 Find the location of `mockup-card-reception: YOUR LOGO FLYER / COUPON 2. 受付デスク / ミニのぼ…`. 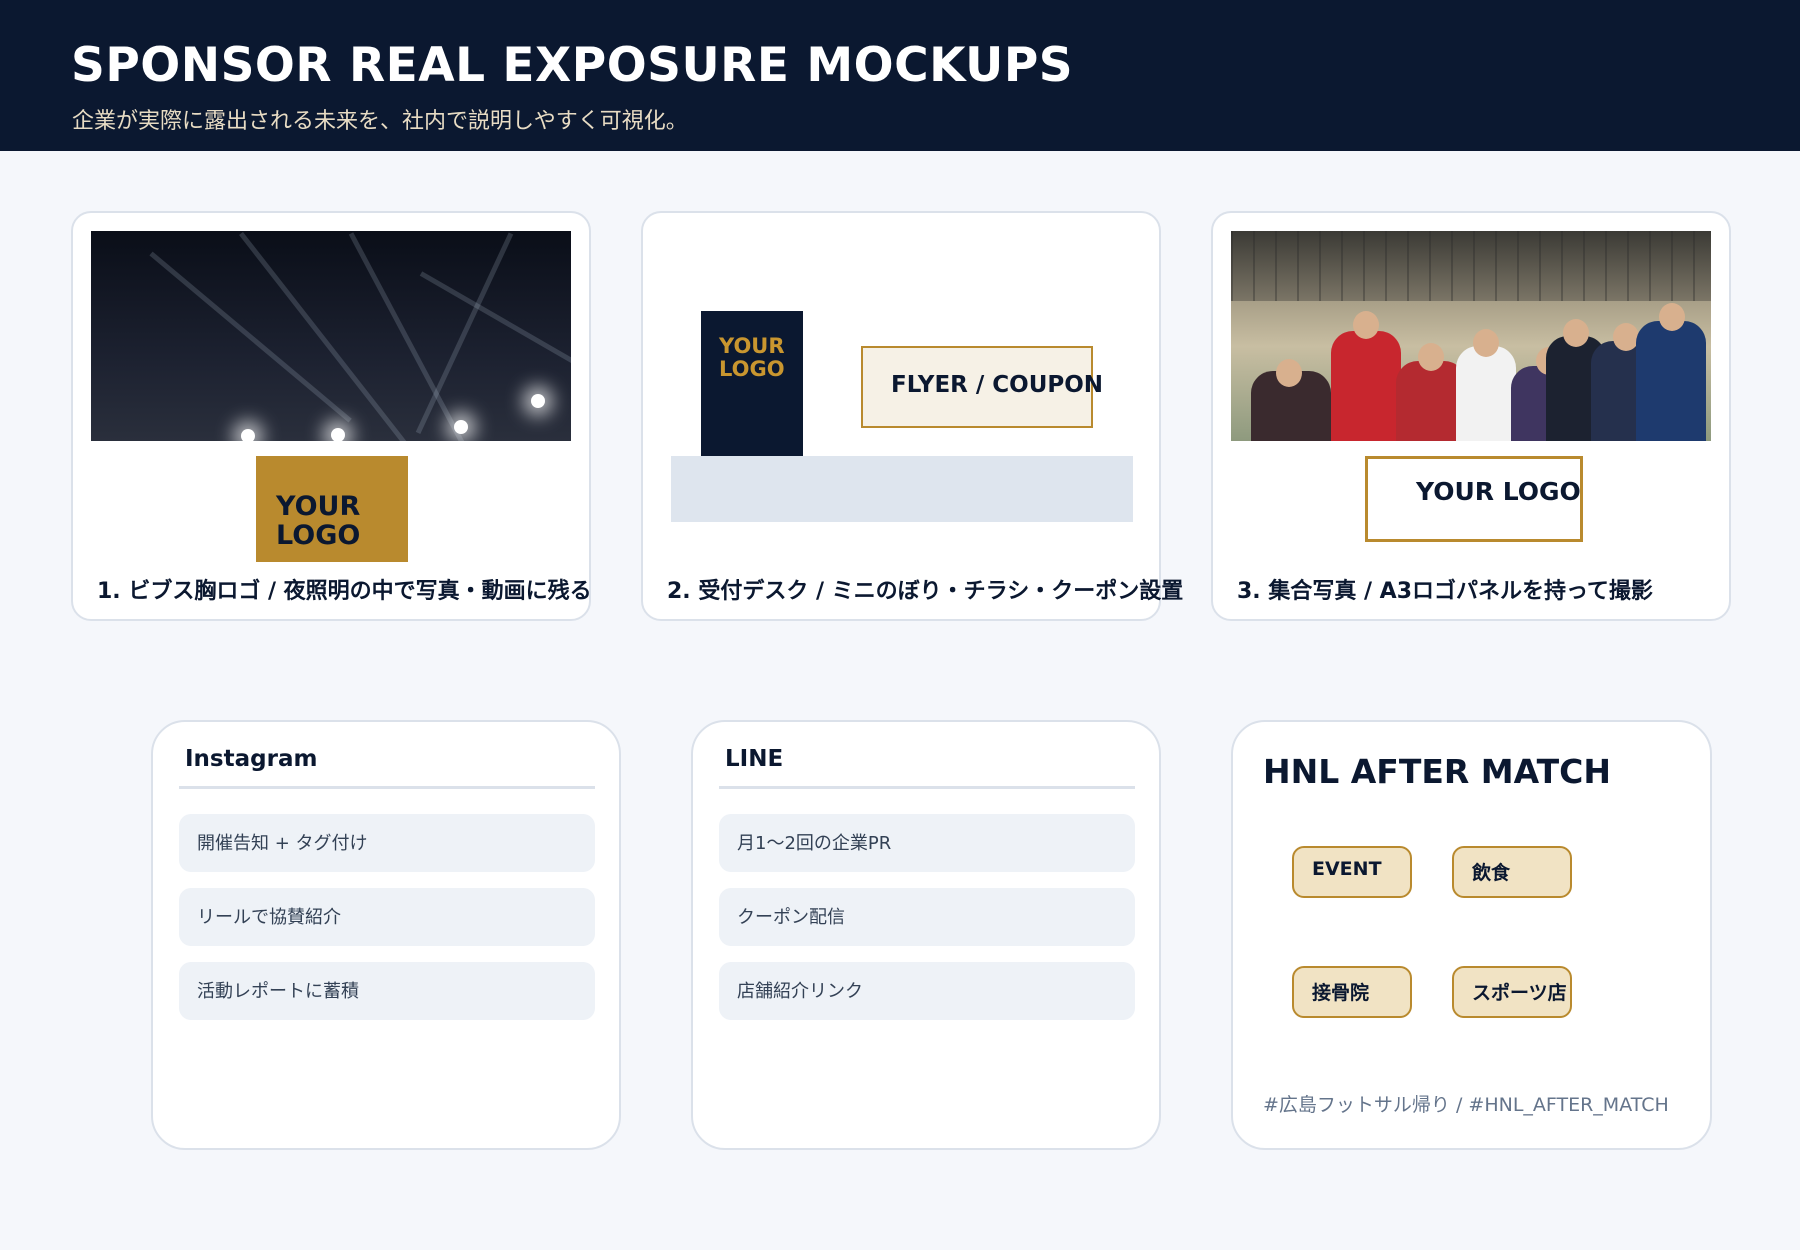

mockup-card-reception: YOUR LOGO FLYER / COUPON 2. 受付デスク / ミニのぼ… is located at coordinates (912, 416).